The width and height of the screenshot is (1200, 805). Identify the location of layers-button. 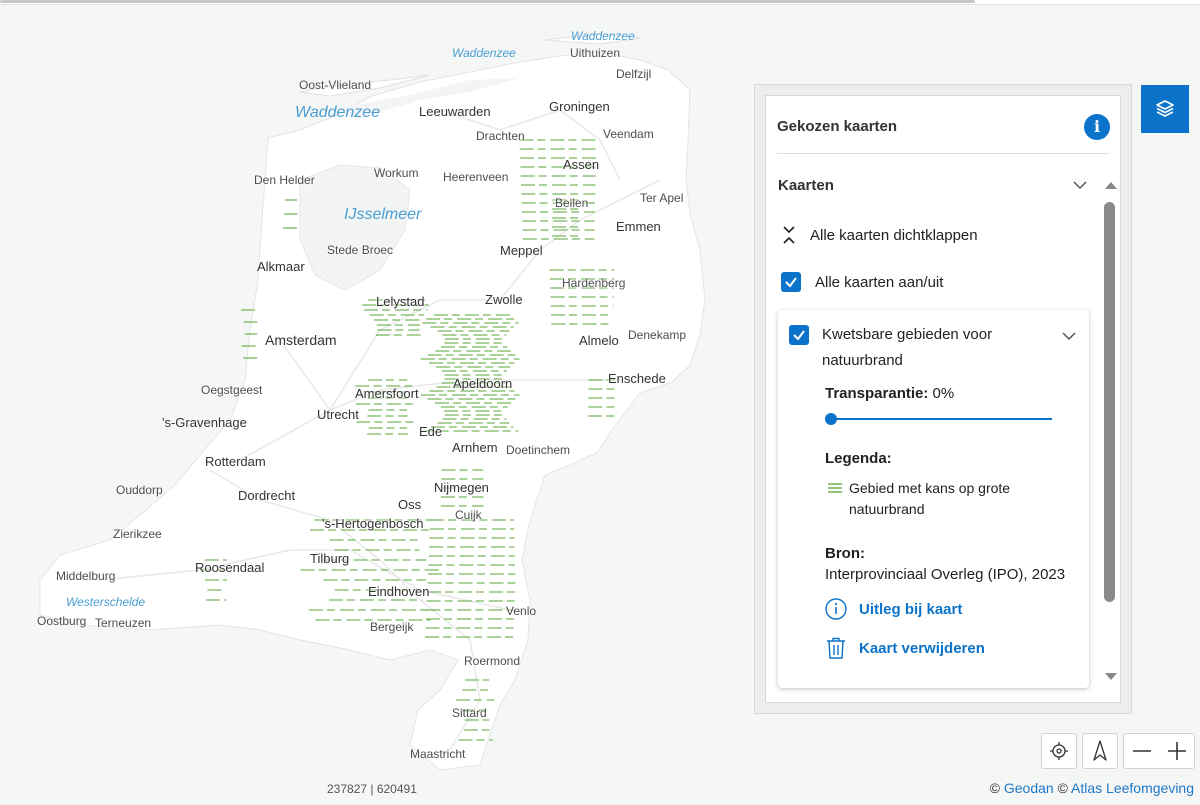
(1165, 109).